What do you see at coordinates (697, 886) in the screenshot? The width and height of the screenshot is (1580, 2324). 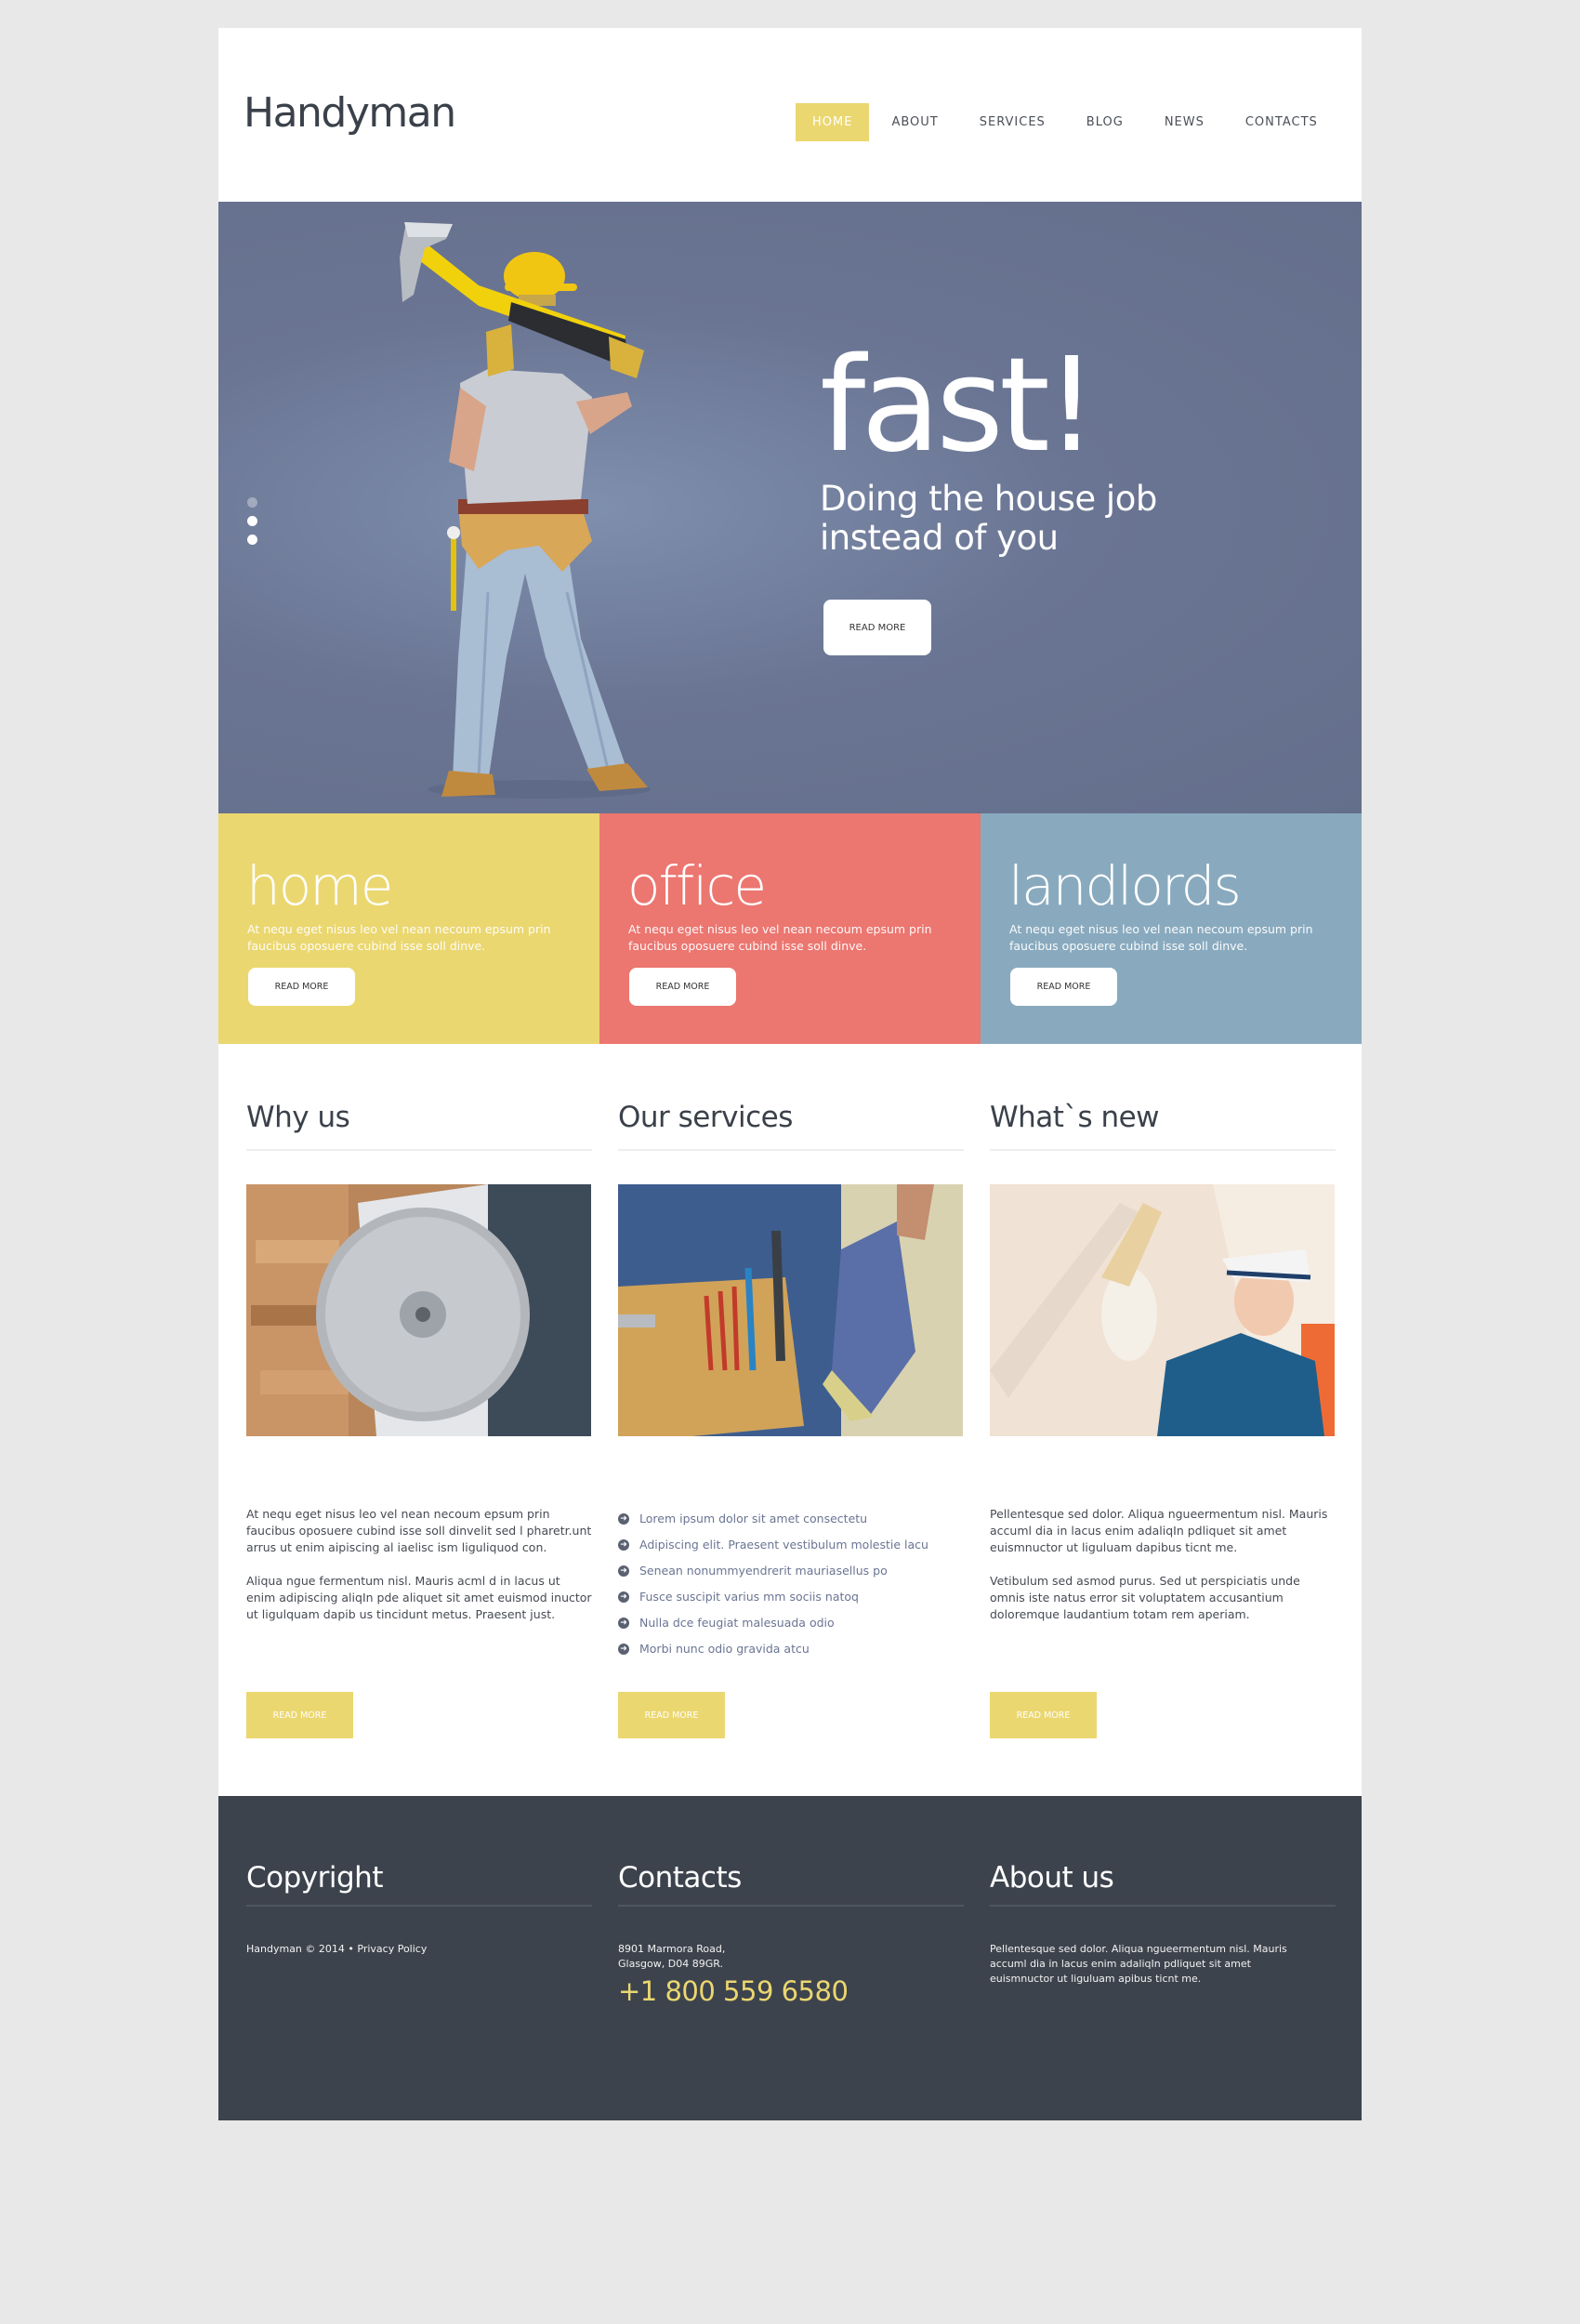 I see `tile-title: office` at bounding box center [697, 886].